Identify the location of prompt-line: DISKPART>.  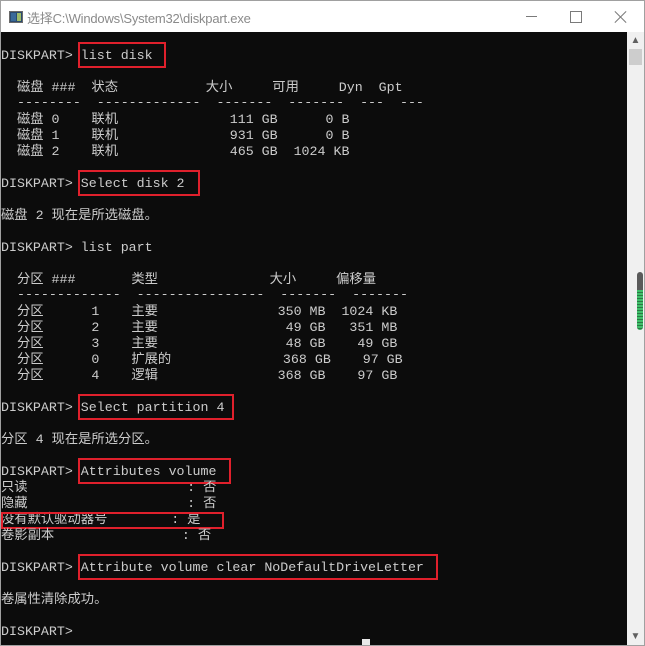
(41, 632).